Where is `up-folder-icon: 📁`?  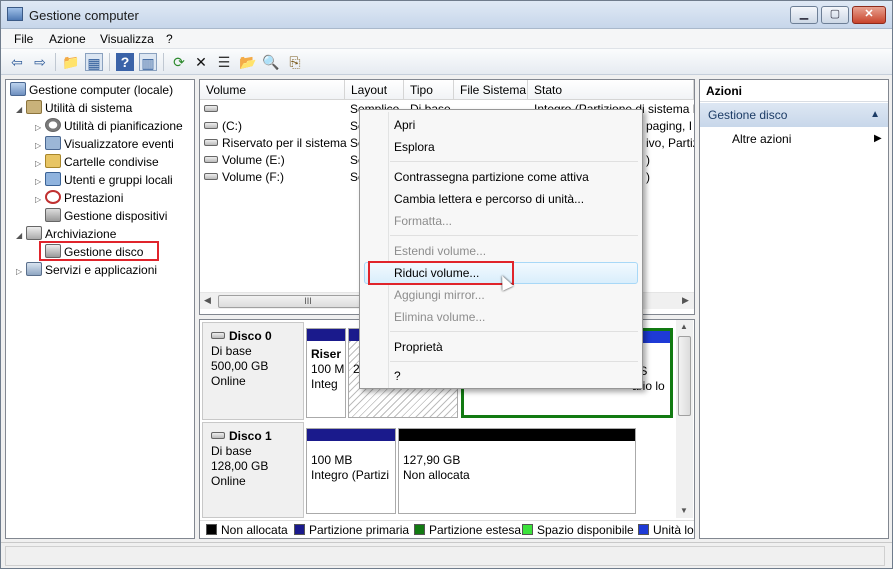 up-folder-icon: 📁 is located at coordinates (71, 62).